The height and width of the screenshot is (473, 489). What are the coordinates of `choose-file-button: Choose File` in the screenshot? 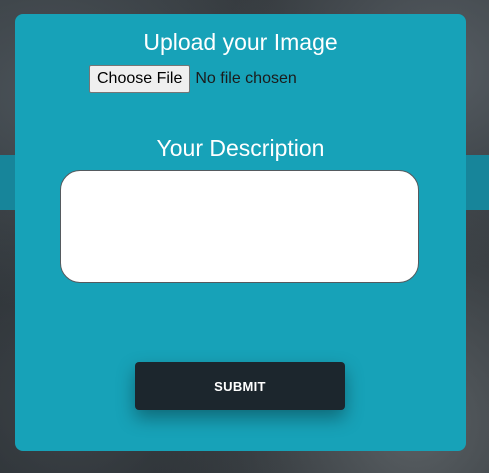 It's located at (140, 79).